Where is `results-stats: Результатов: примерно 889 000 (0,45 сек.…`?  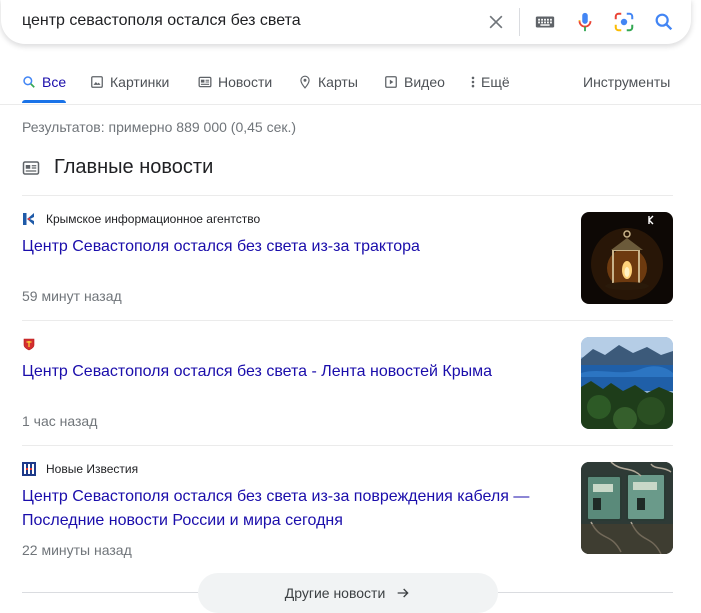
results-stats: Результатов: примерно 889 000 (0,45 сек.… is located at coordinates (159, 127).